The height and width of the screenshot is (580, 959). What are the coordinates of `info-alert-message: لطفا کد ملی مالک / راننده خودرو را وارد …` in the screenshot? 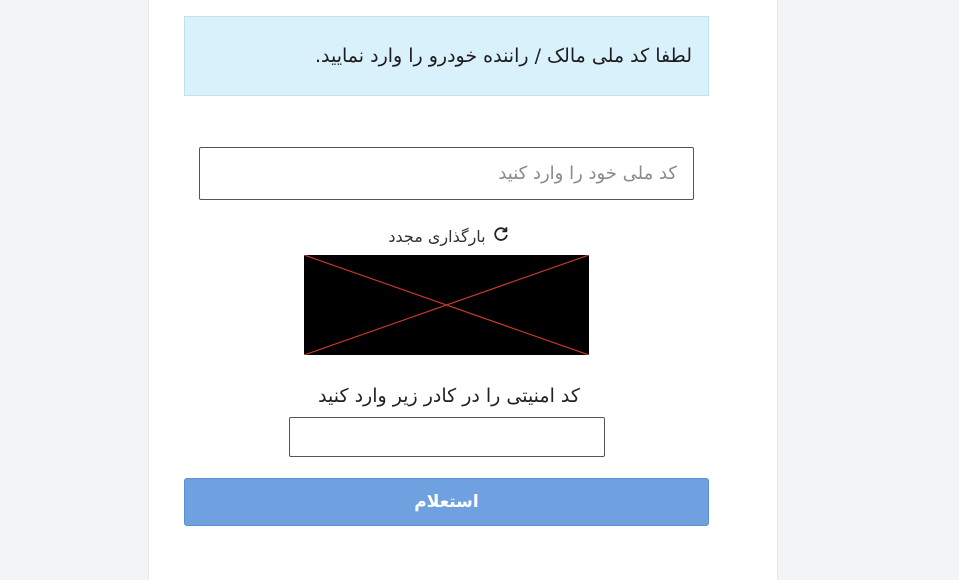 It's located at (503, 56).